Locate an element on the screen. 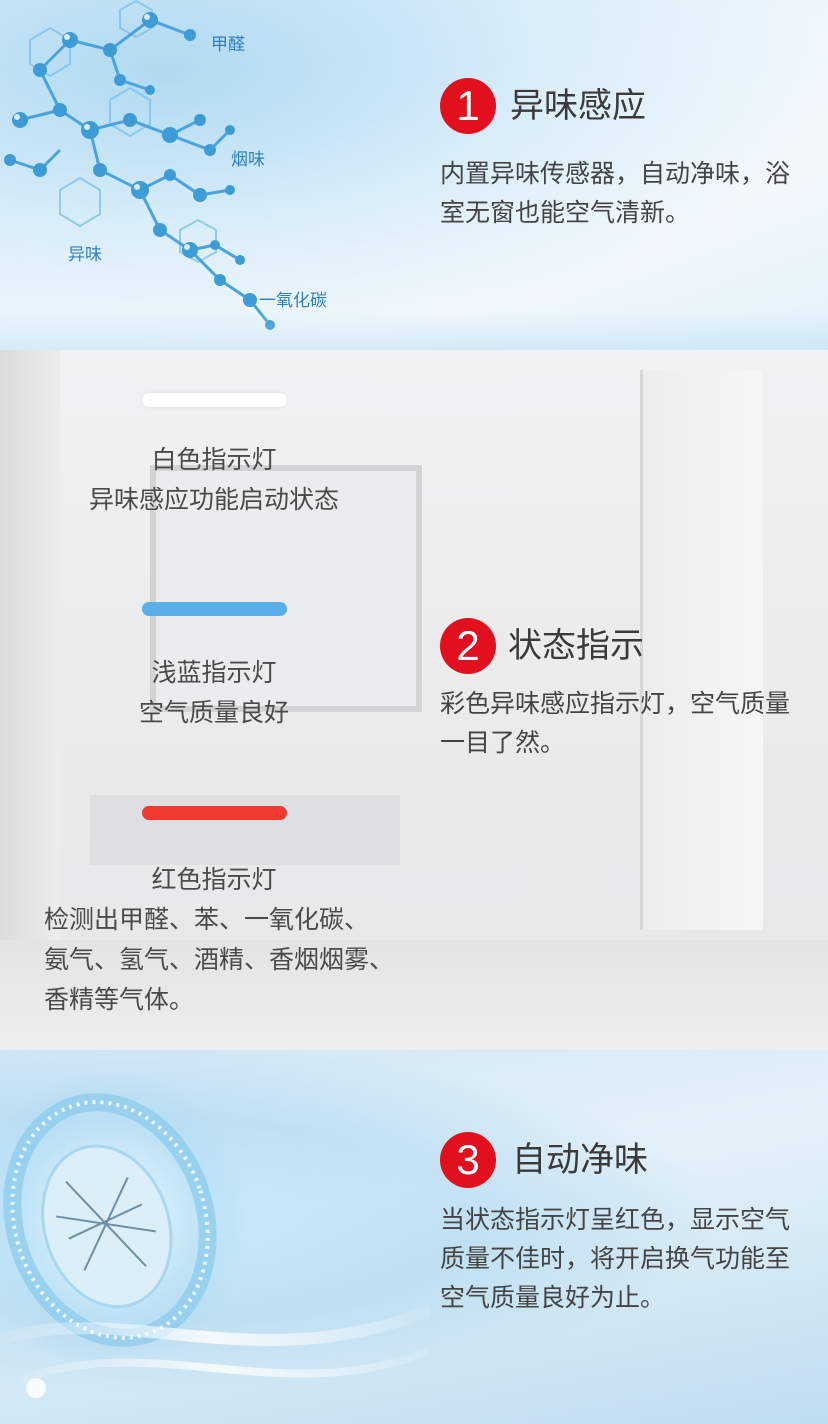 The image size is (828, 1424). indicator-name: 红色指示灯 is located at coordinates (214, 879).